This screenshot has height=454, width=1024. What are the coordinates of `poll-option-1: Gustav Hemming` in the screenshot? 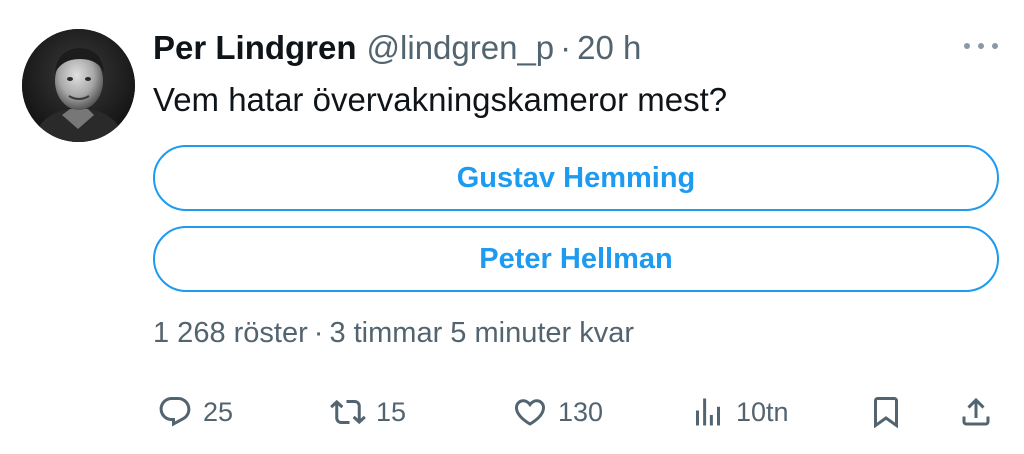 It's located at (576, 178).